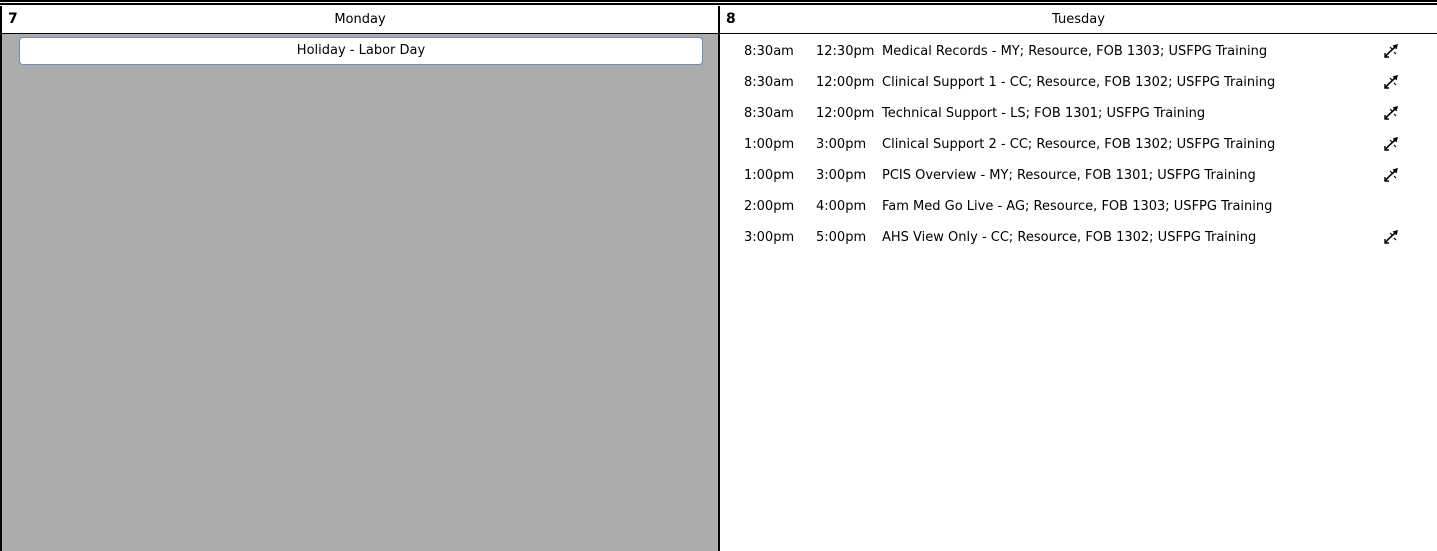 The image size is (1437, 551). What do you see at coordinates (769, 237) in the screenshot?
I see `event-start-time: 3:00pm` at bounding box center [769, 237].